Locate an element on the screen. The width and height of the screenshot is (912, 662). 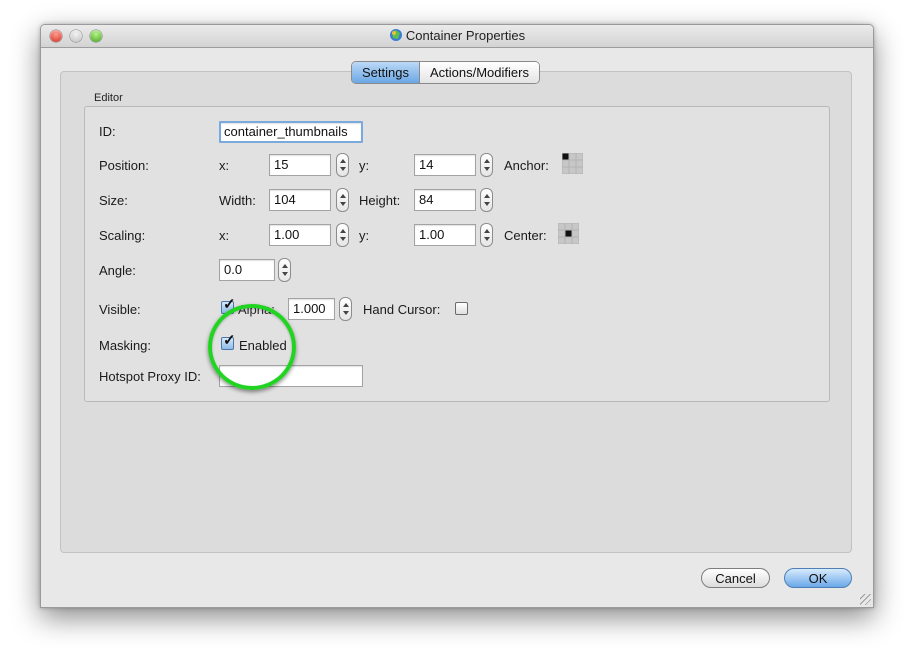
scaling-x-input: 1.00 is located at coordinates (300, 235).